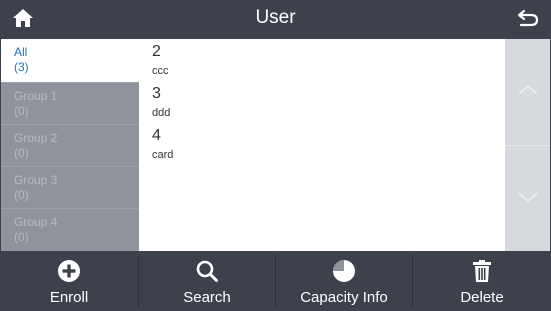 This screenshot has width=551, height=311. I want to click on capacity-info-label: Capacity Info, so click(344, 297).